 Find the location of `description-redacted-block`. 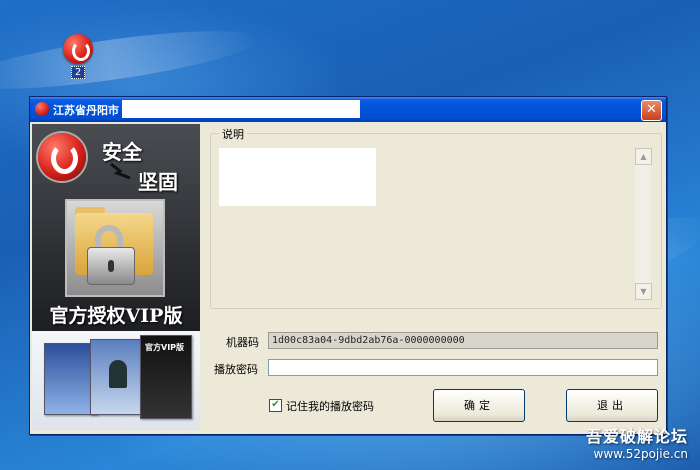

description-redacted-block is located at coordinates (297, 177).